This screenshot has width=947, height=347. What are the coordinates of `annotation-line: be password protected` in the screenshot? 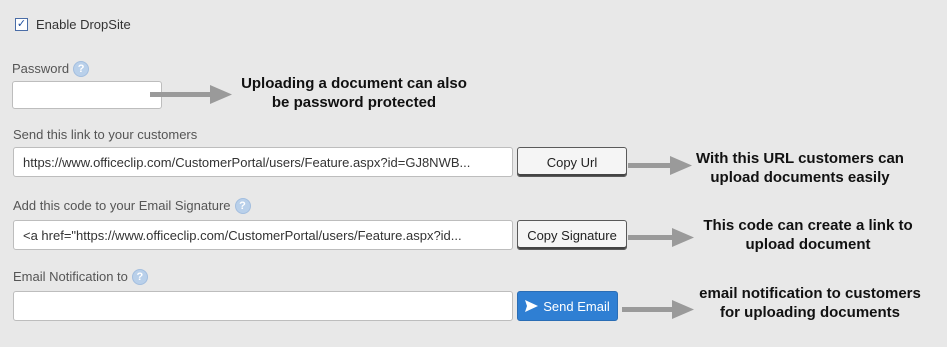 It's located at (354, 102).